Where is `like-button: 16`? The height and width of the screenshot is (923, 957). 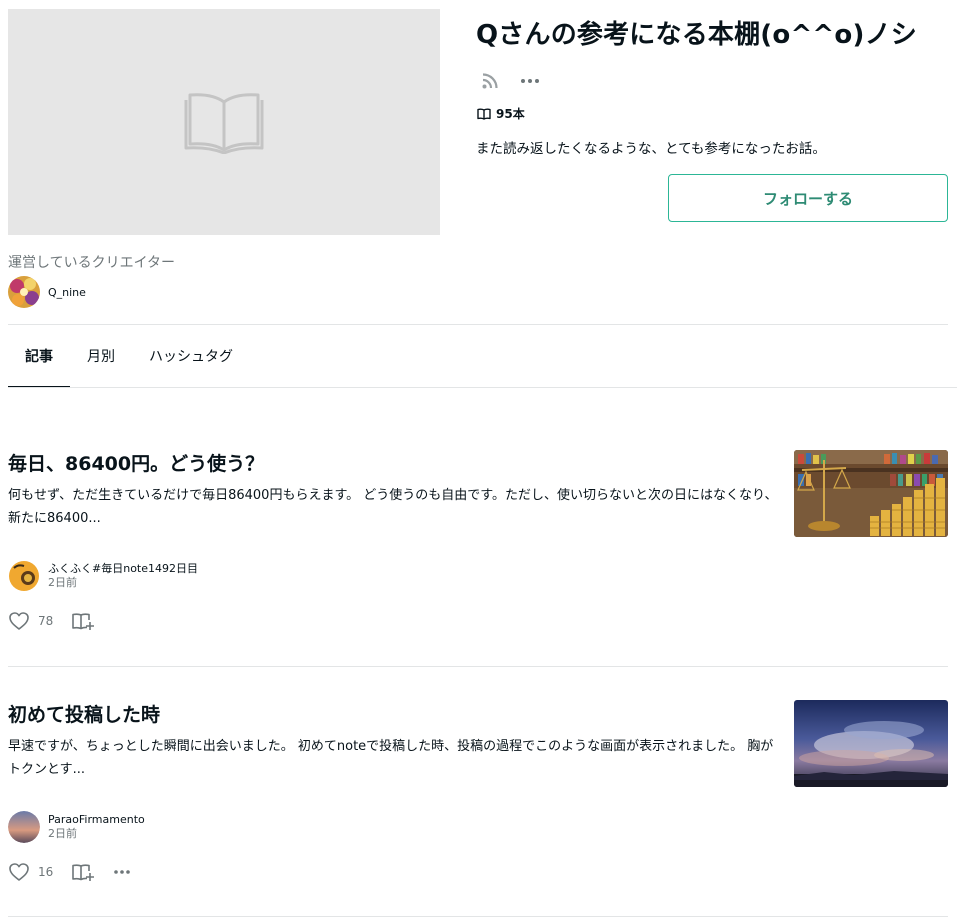
like-button: 16 is located at coordinates (30, 872).